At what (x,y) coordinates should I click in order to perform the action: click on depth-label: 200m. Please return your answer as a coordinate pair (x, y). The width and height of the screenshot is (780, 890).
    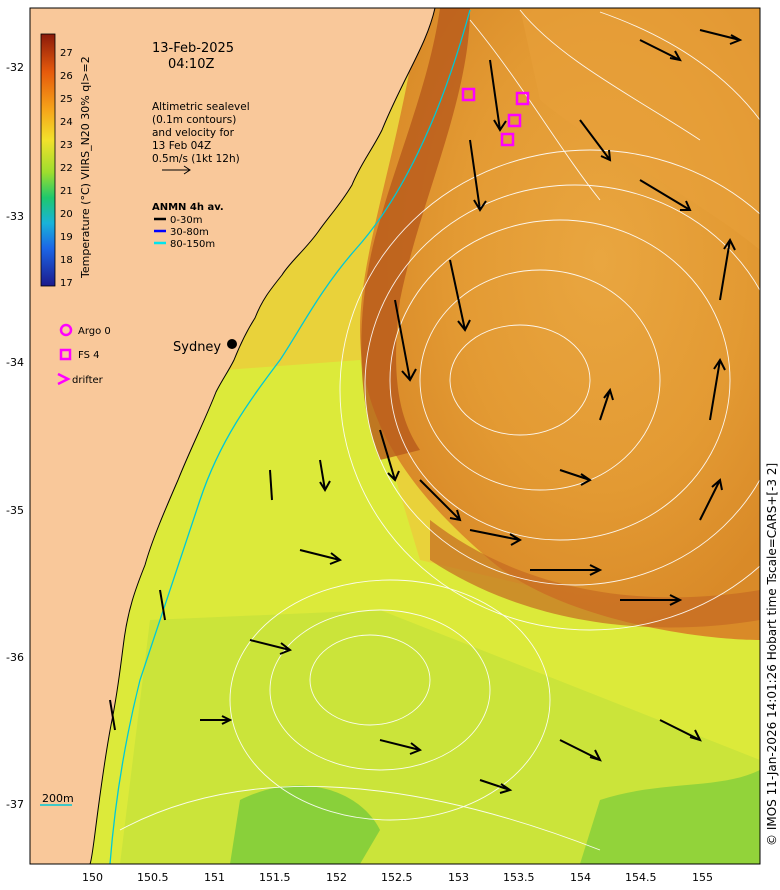
    Looking at the image, I should click on (58, 798).